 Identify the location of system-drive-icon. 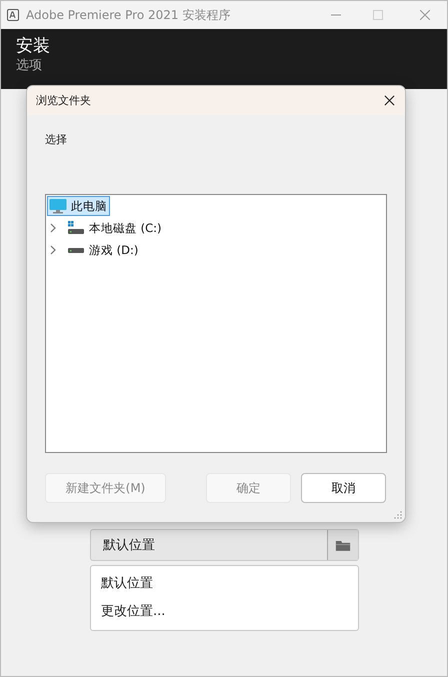
(76, 228).